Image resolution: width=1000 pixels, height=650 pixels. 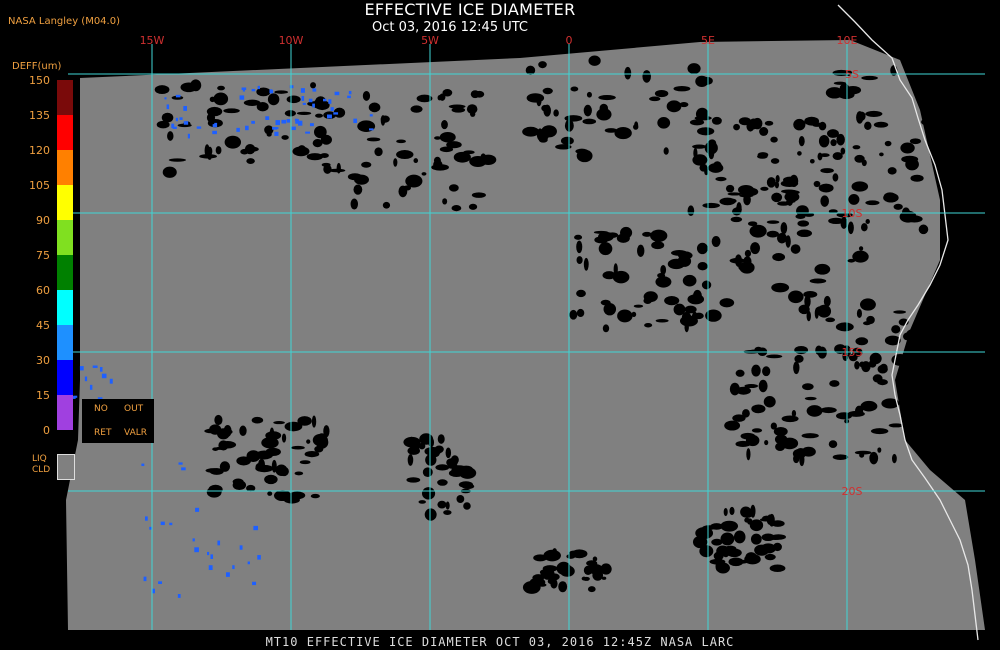 I want to click on longitude-label: 15W, so click(x=152, y=40).